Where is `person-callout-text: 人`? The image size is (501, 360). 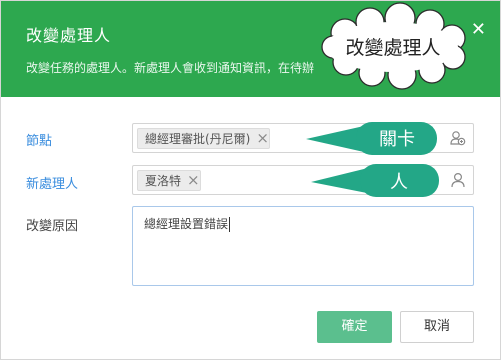
person-callout-text: 人 is located at coordinates (399, 182).